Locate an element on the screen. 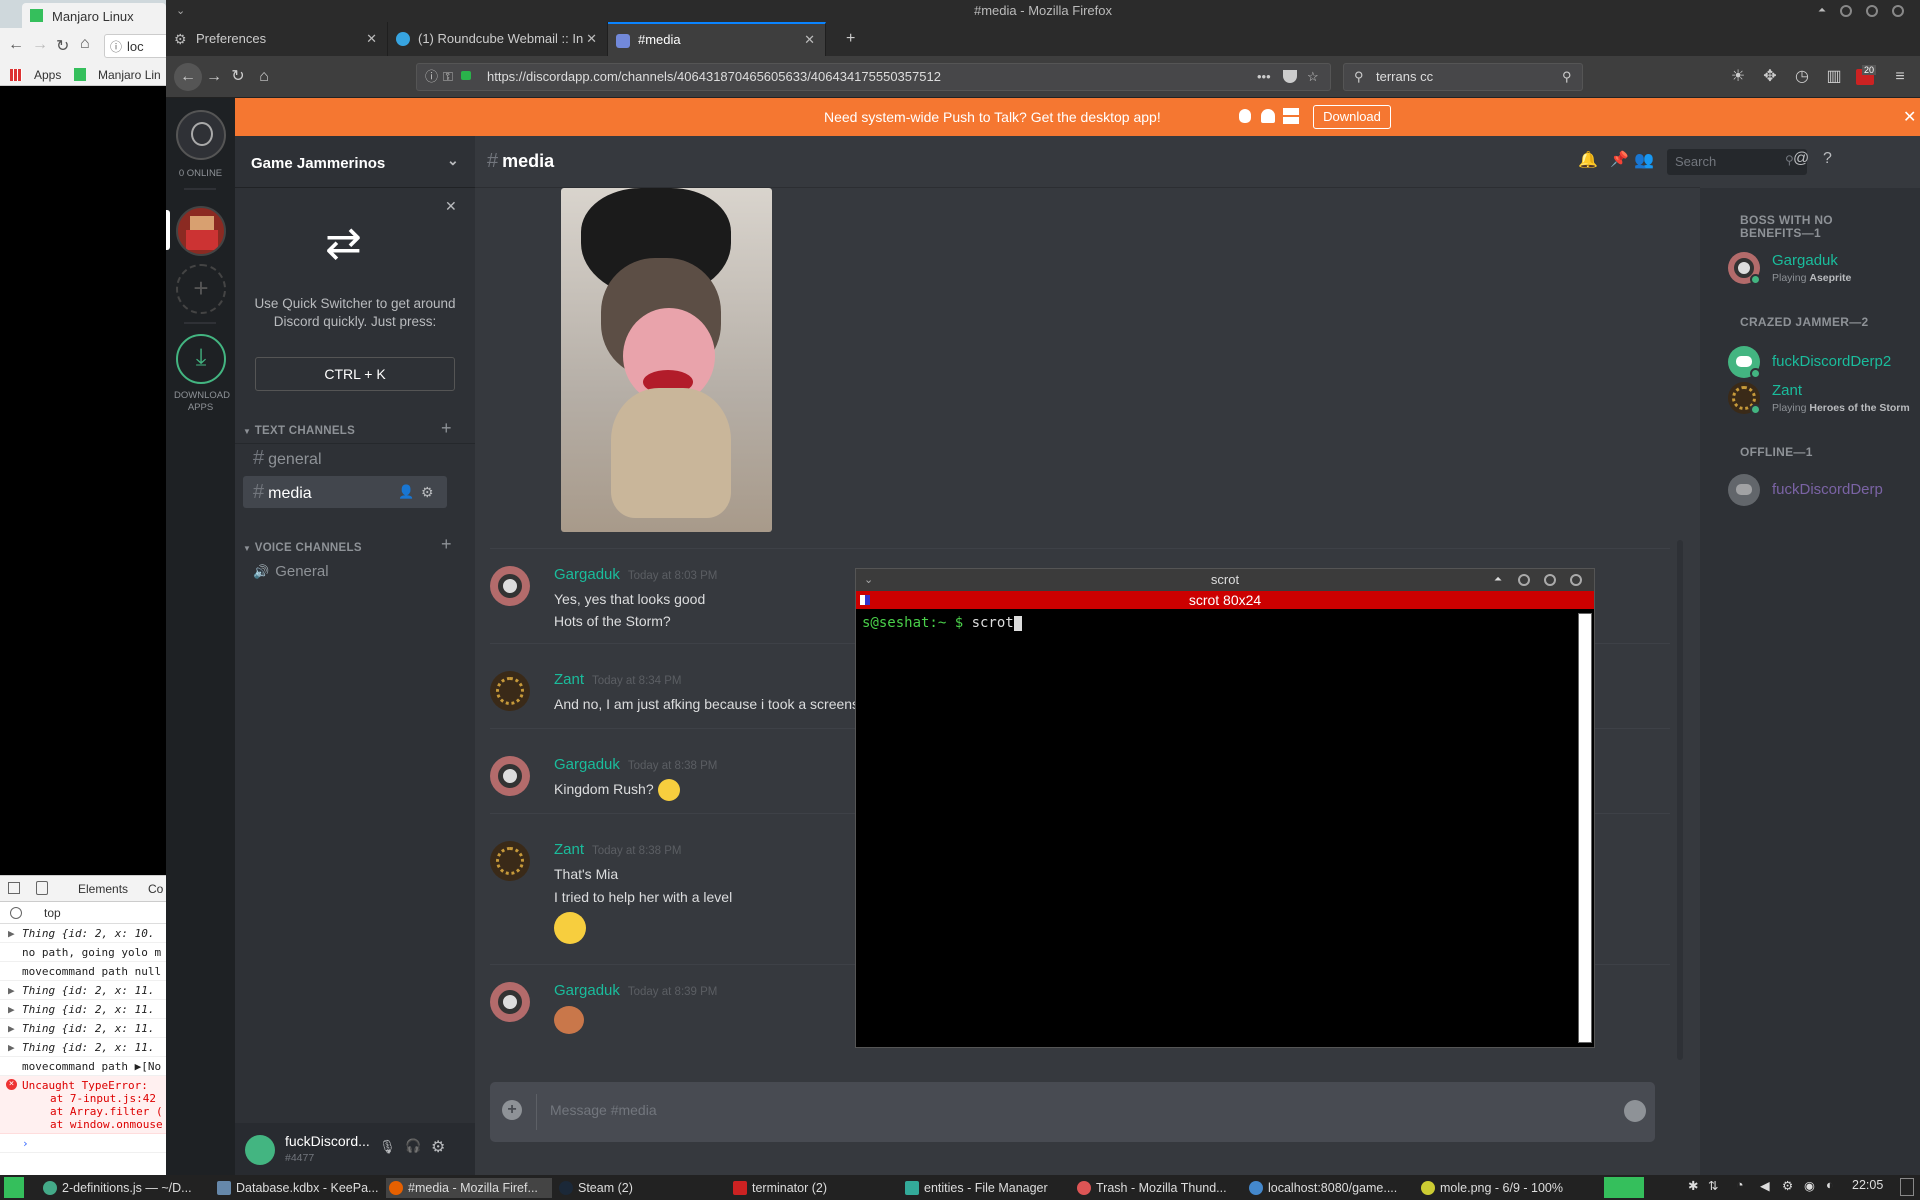  bookmark-apps: Apps is located at coordinates (47, 75).